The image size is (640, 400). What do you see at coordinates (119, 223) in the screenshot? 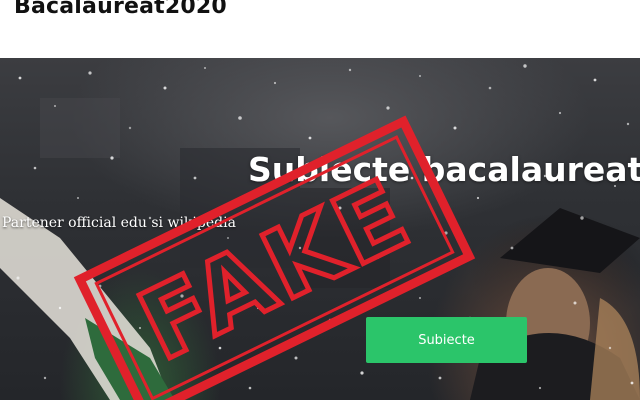
I see `hero-subtitle: Partener official edu si wikipedia` at bounding box center [119, 223].